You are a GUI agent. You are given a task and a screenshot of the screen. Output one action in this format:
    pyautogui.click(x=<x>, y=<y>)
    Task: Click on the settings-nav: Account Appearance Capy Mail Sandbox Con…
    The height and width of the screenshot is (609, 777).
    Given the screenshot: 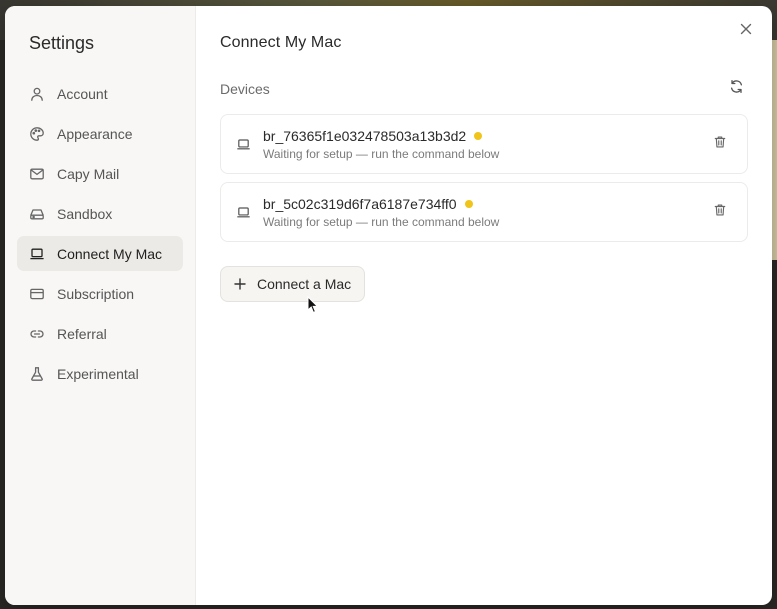 What is the action you would take?
    pyautogui.click(x=100, y=233)
    